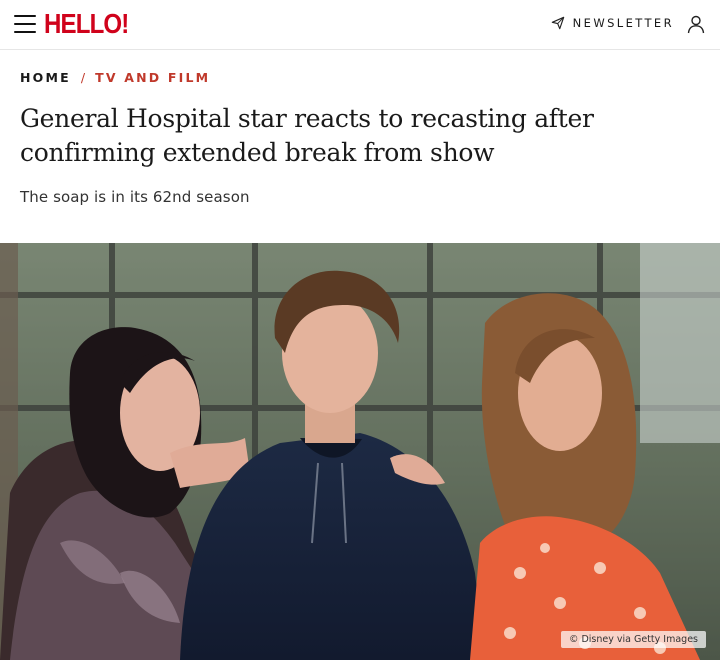 This screenshot has width=720, height=660. What do you see at coordinates (152, 77) in the screenshot?
I see `breadcrumb-section-link: TV AND FILM` at bounding box center [152, 77].